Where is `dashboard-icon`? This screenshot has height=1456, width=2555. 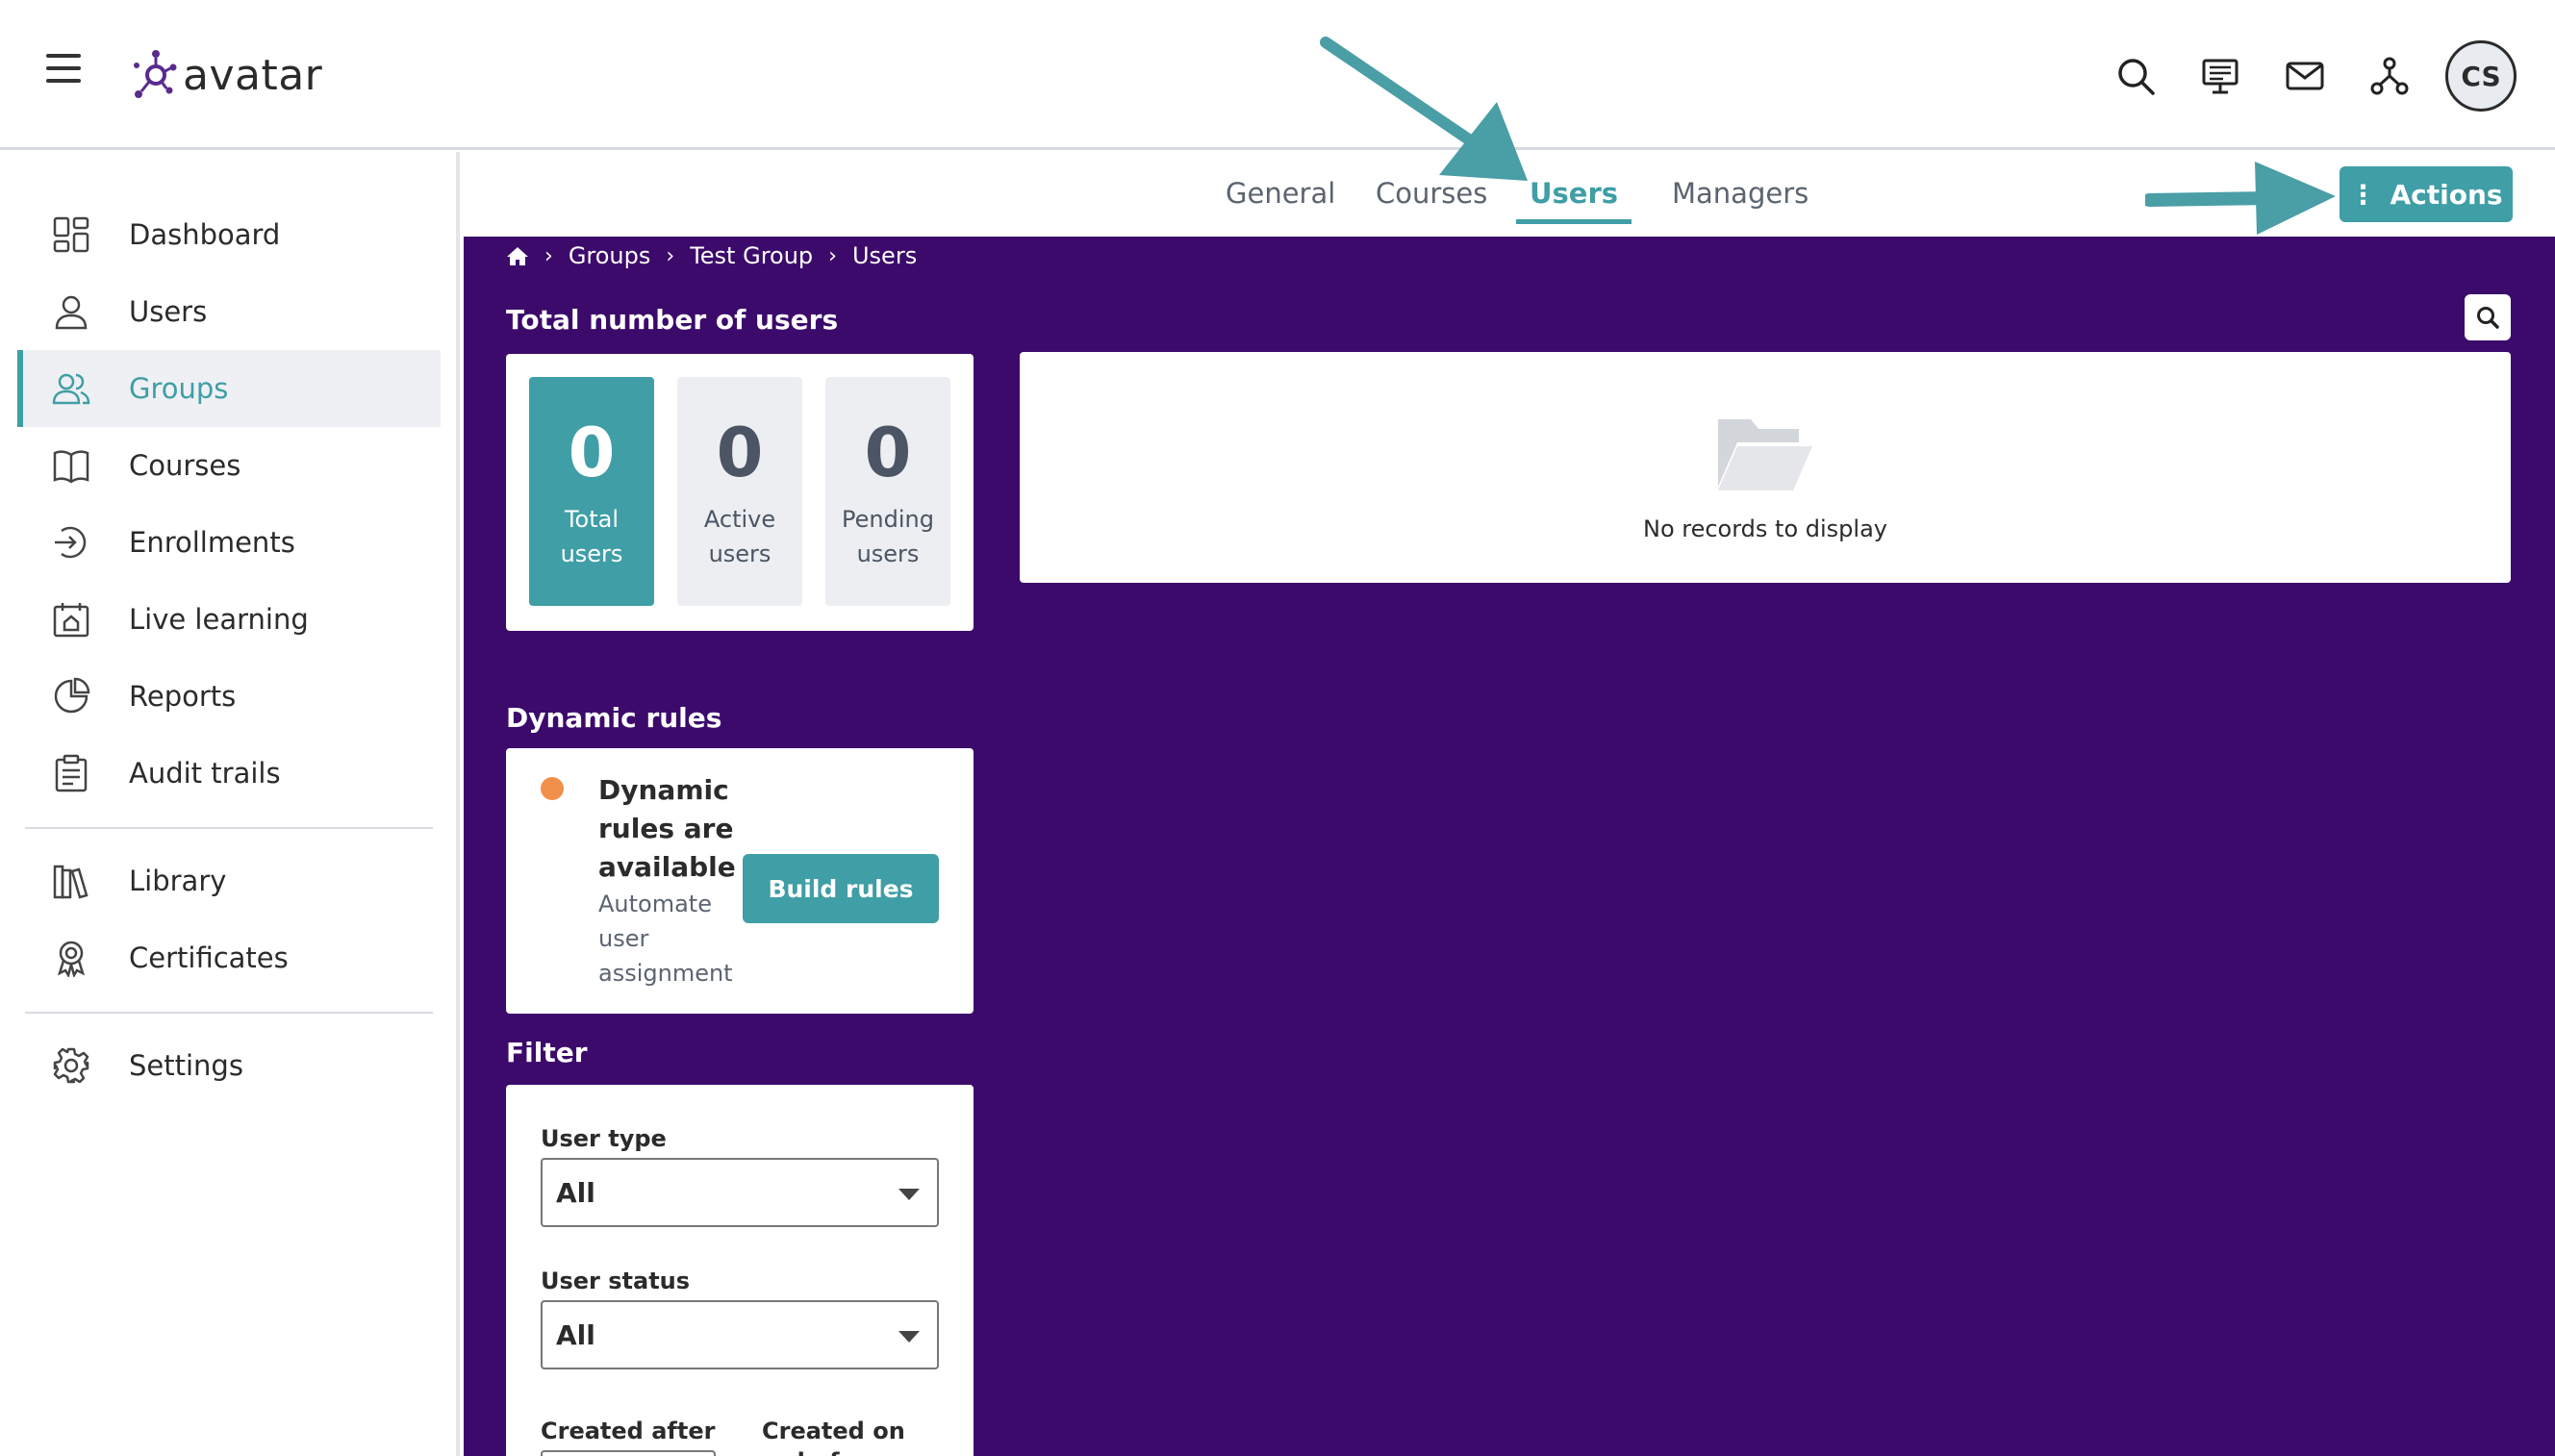
dashboard-icon is located at coordinates (71, 234).